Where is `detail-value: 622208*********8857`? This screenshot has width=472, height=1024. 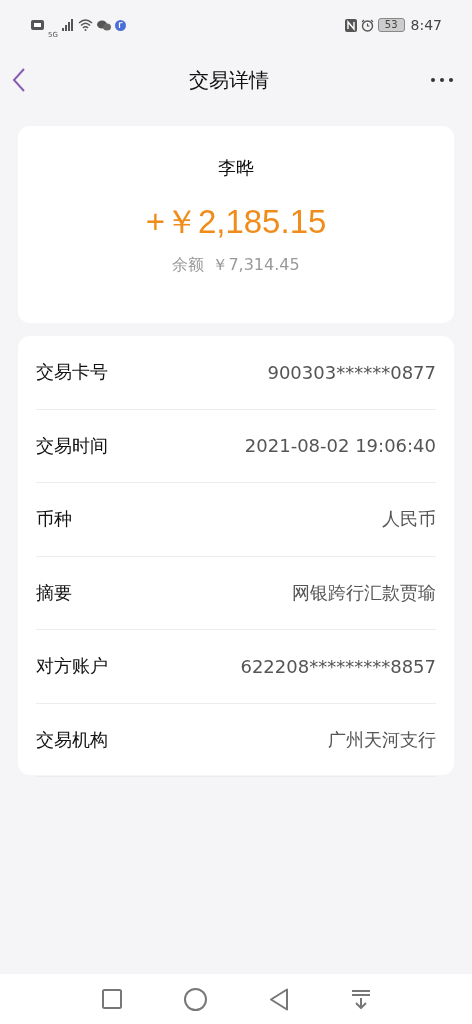 detail-value: 622208*********8857 is located at coordinates (338, 666).